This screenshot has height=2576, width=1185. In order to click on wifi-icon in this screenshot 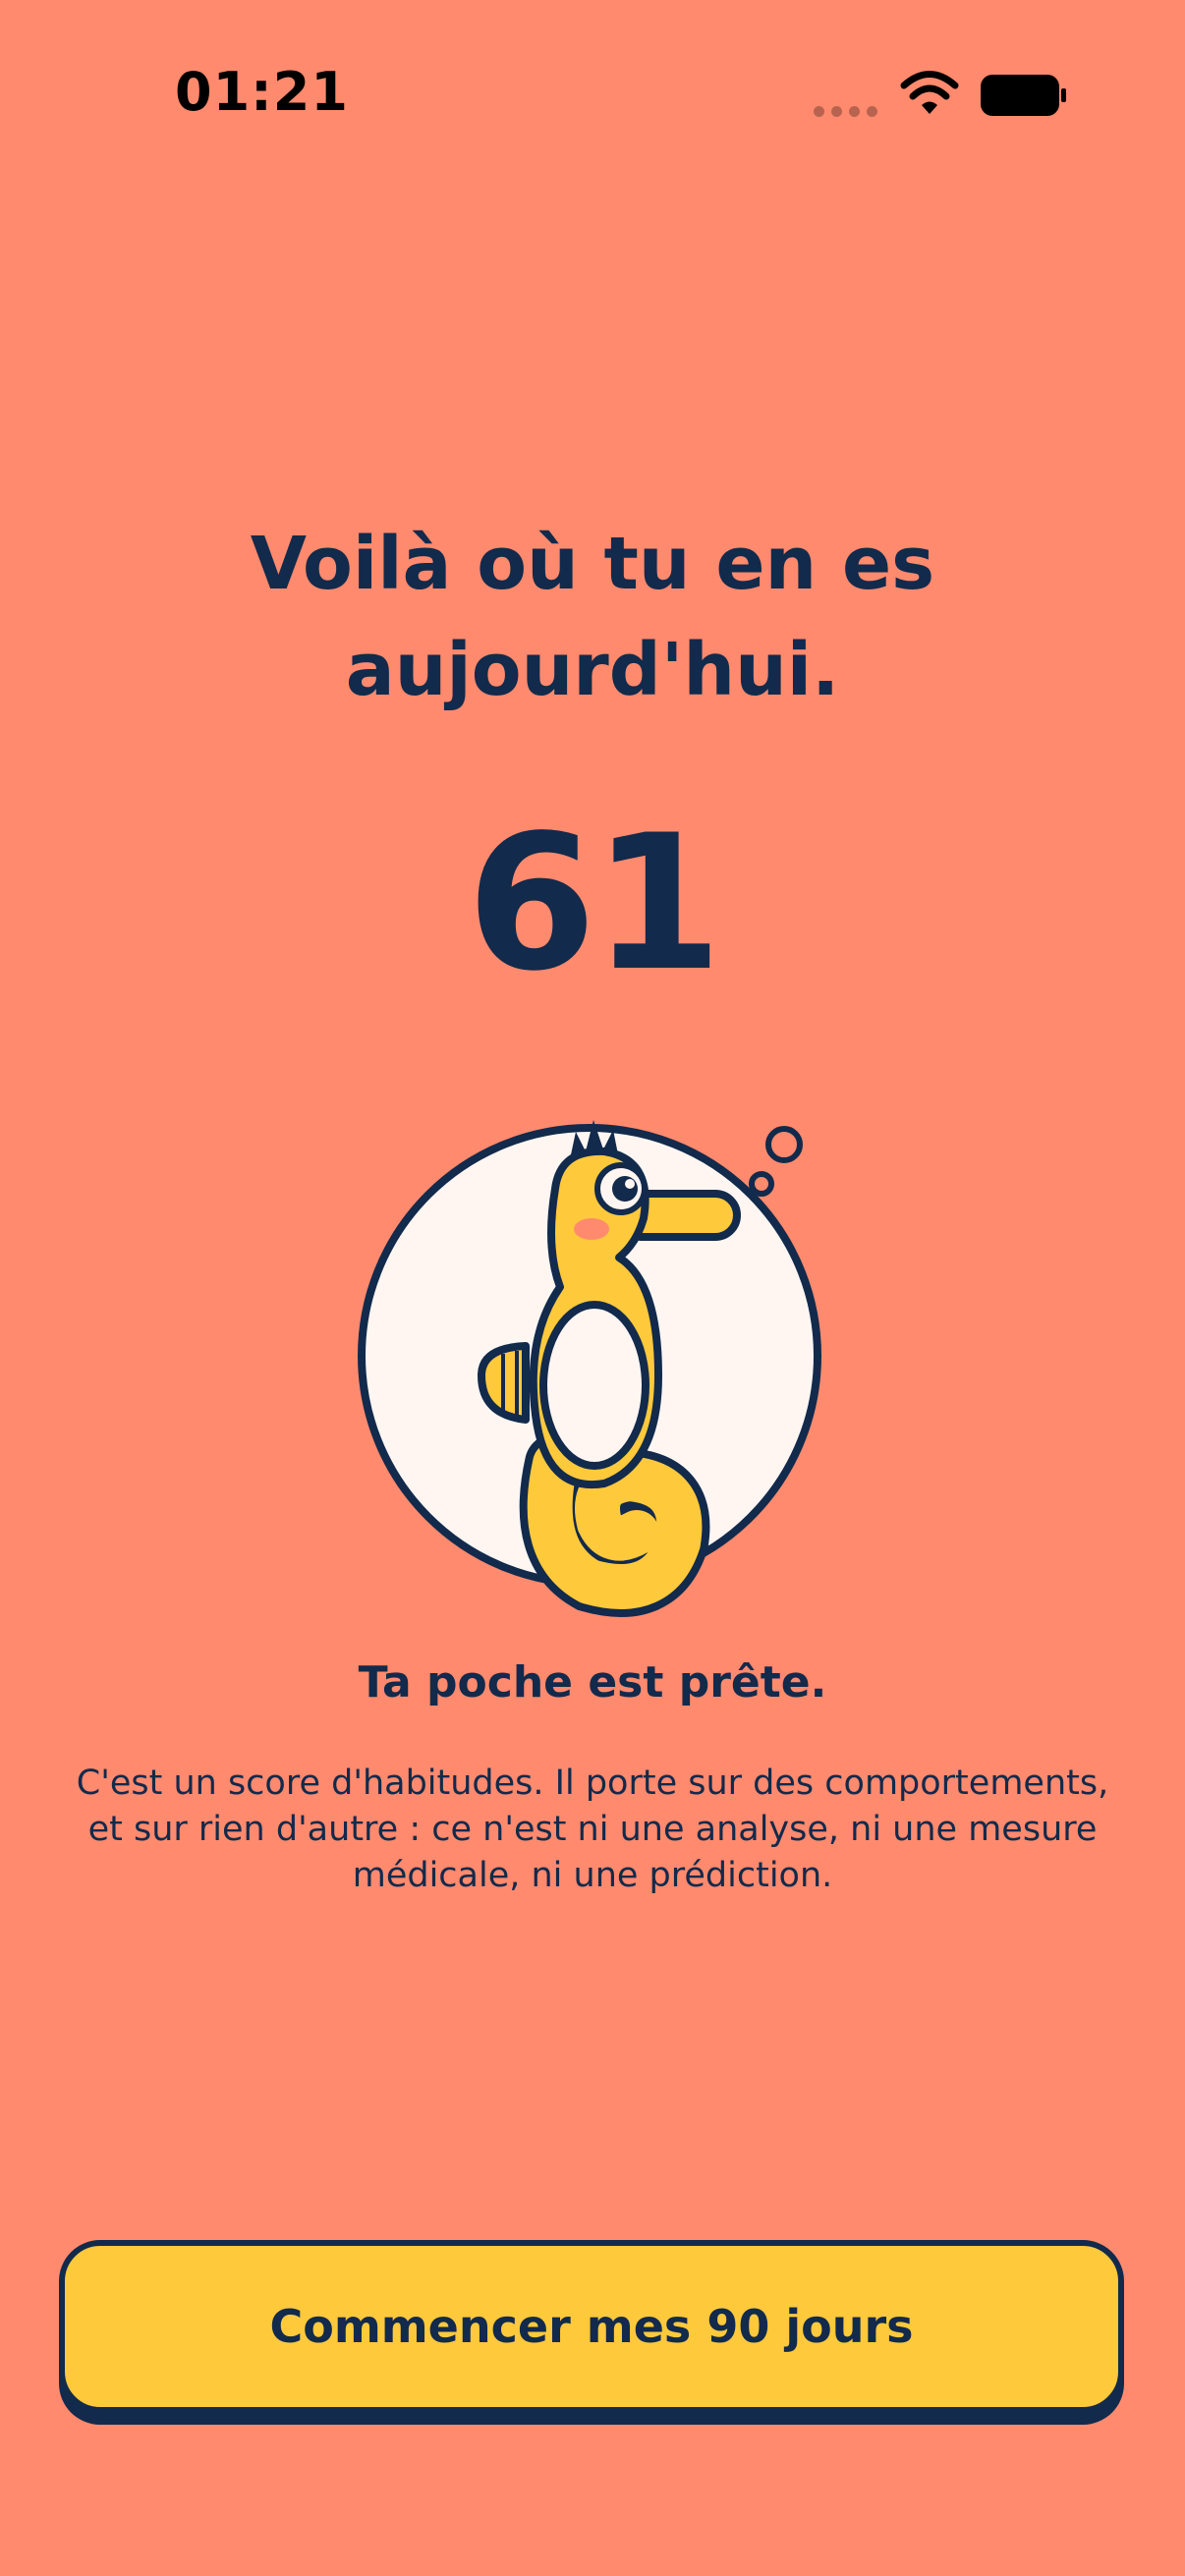, I will do `click(930, 92)`.